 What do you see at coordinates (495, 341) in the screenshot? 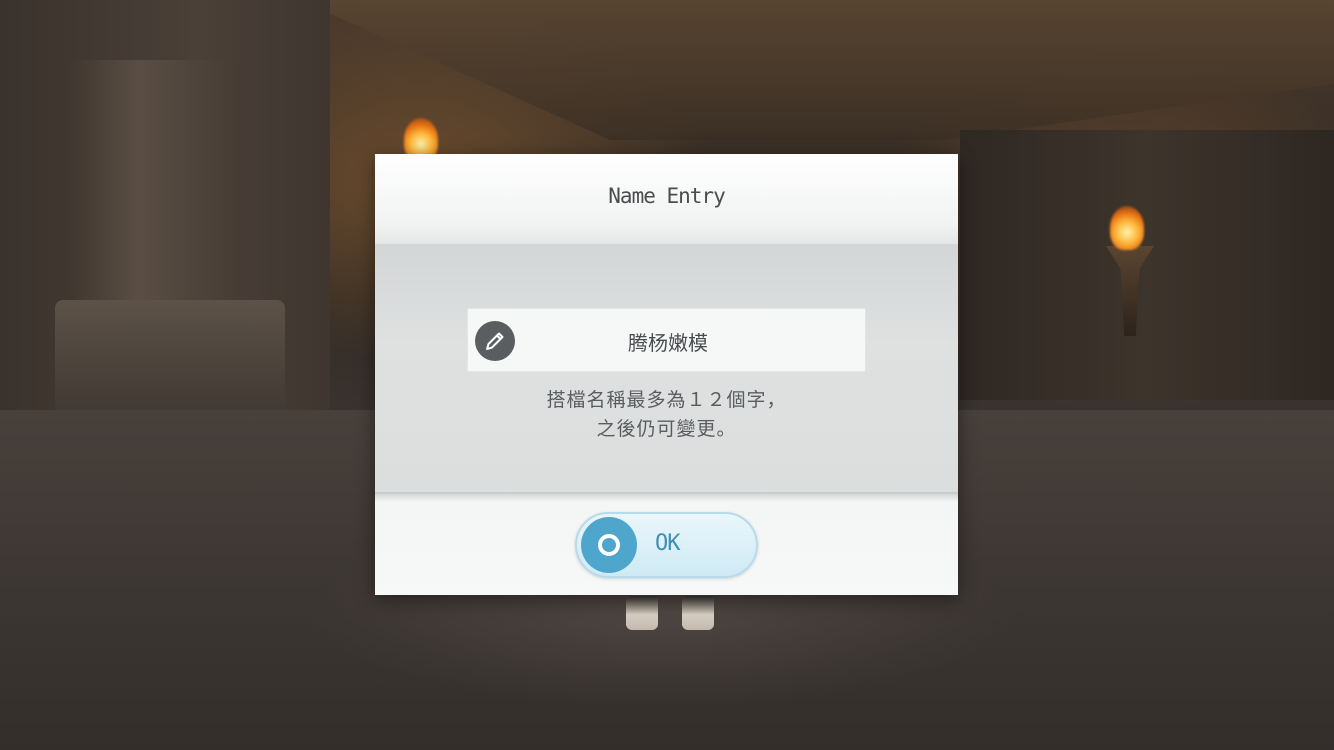
I see `pencil-icon` at bounding box center [495, 341].